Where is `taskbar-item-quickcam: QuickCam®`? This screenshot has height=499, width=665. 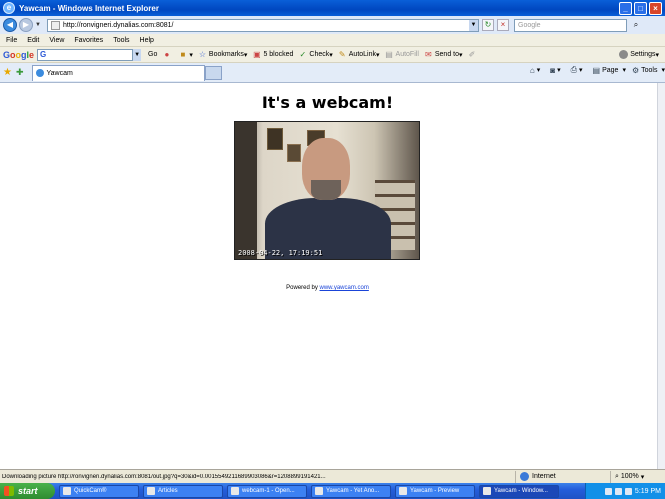
taskbar-item-quickcam: QuickCam® is located at coordinates (99, 491).